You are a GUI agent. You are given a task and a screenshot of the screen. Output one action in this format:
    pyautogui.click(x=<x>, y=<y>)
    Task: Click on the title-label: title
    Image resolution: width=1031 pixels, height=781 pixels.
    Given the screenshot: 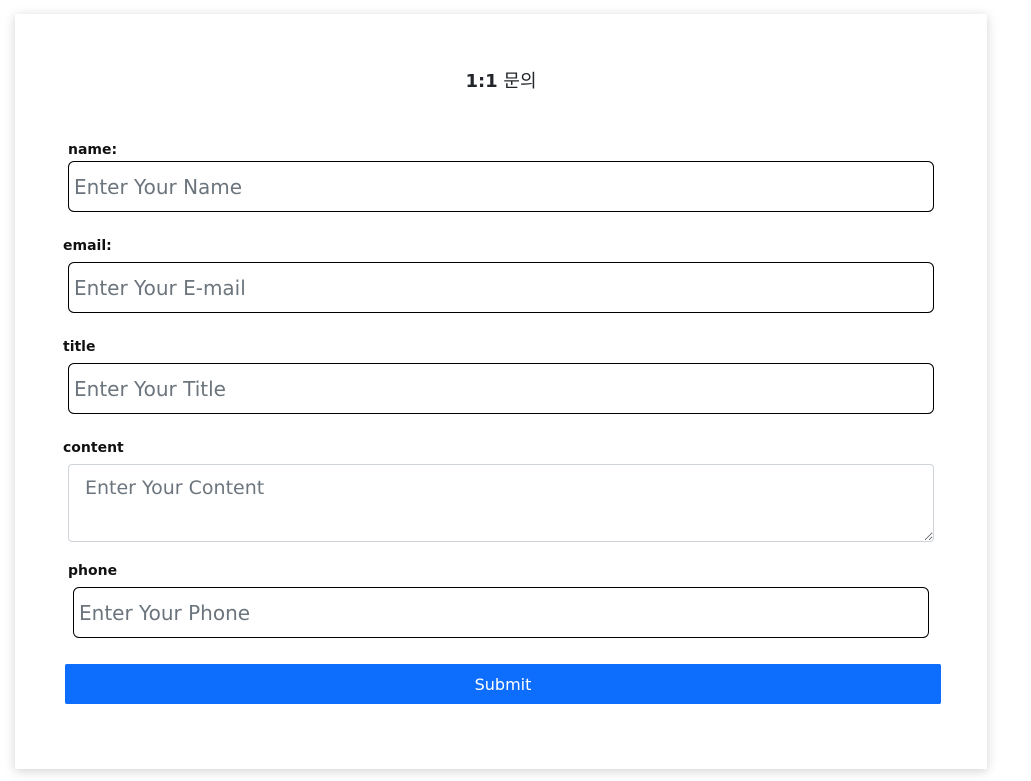 What is the action you would take?
    pyautogui.click(x=79, y=347)
    